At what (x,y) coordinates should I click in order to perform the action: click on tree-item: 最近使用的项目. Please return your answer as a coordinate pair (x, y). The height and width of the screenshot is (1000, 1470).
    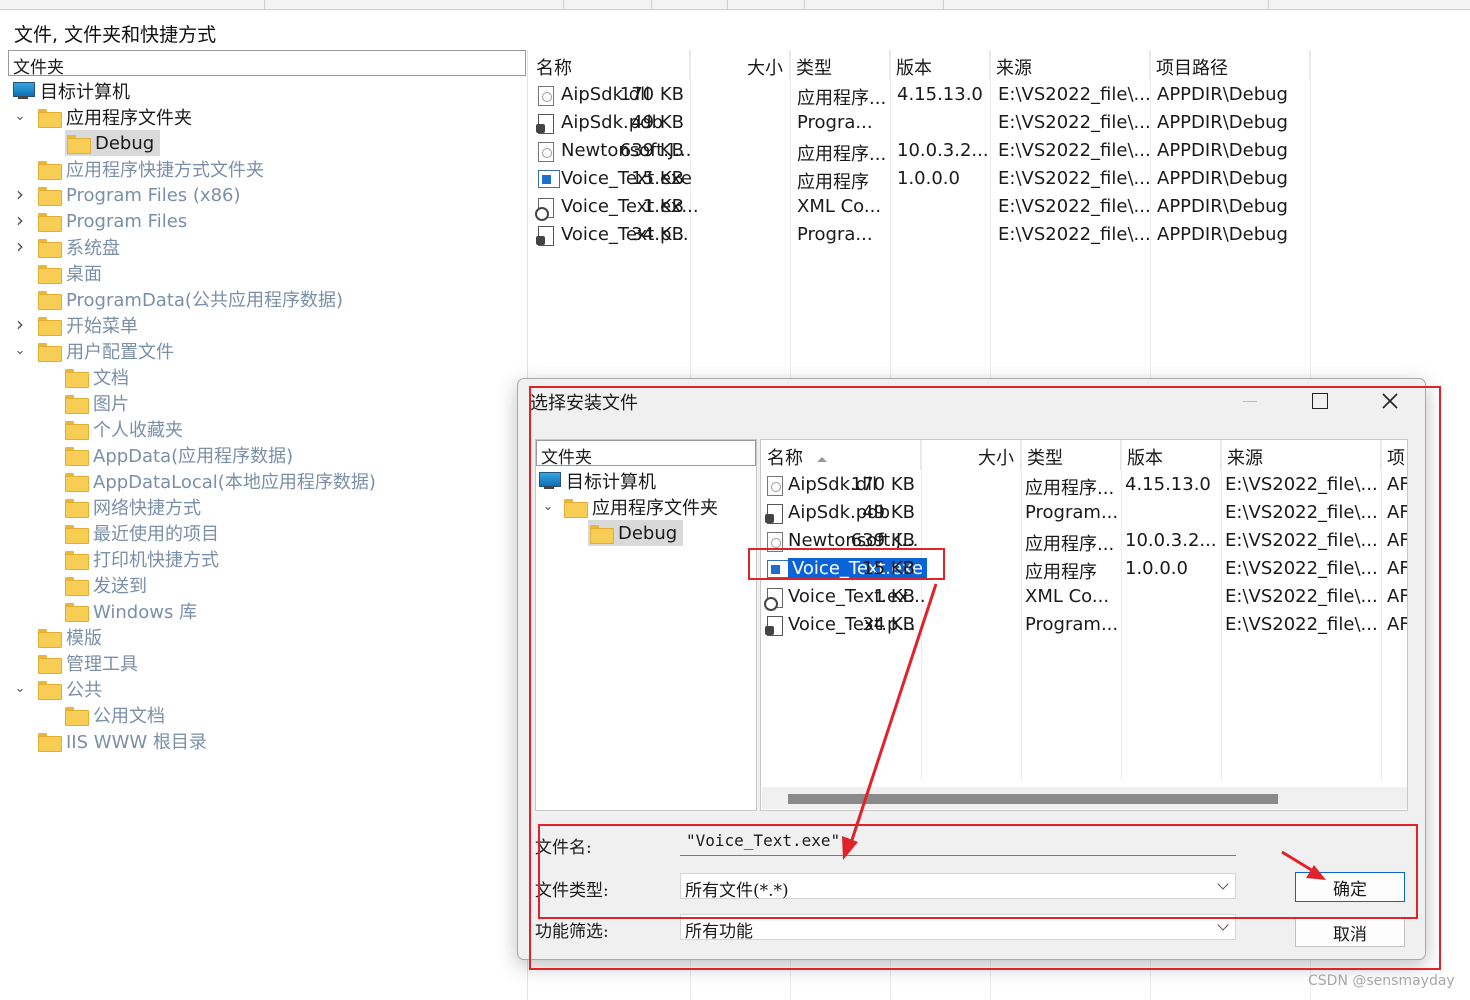
    Looking at the image, I should click on (142, 533).